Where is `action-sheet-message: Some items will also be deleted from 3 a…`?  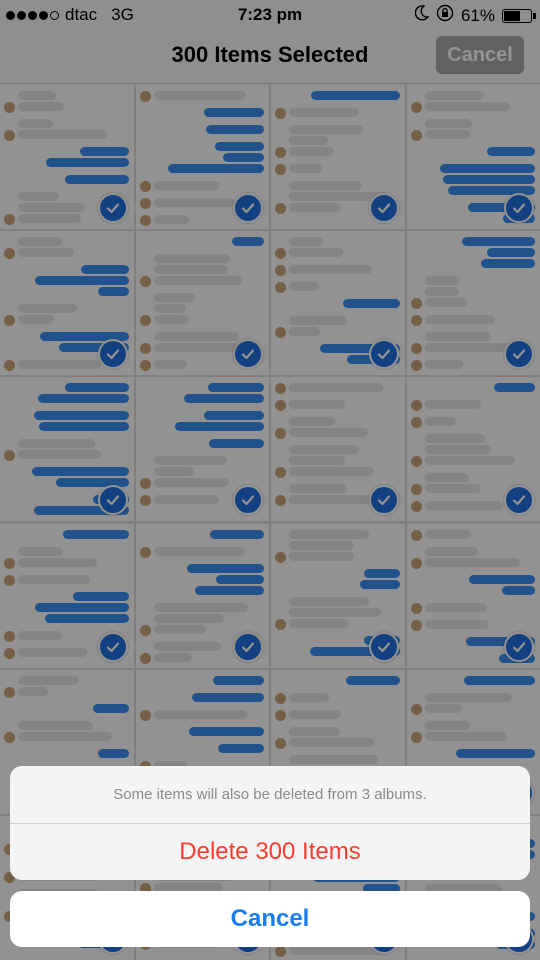
action-sheet-message: Some items will also be deleted from 3 a… is located at coordinates (270, 795).